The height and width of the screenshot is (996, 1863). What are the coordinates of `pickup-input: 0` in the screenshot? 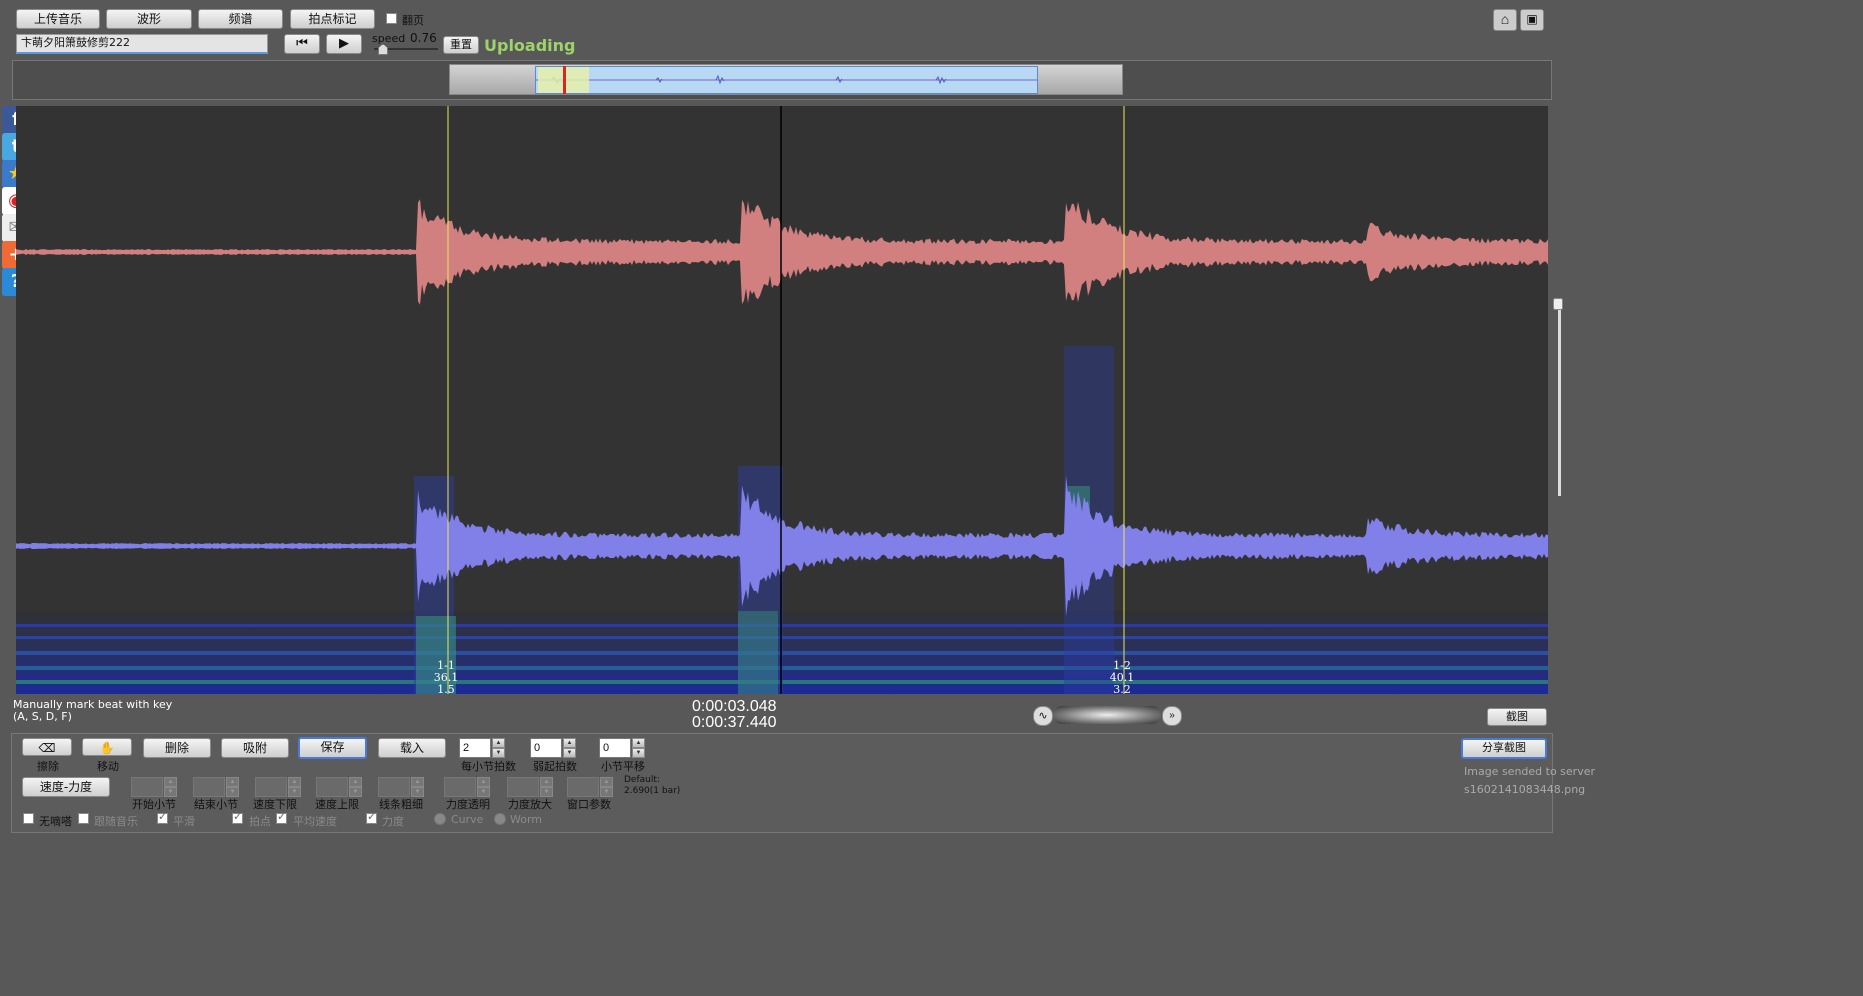 It's located at (546, 748).